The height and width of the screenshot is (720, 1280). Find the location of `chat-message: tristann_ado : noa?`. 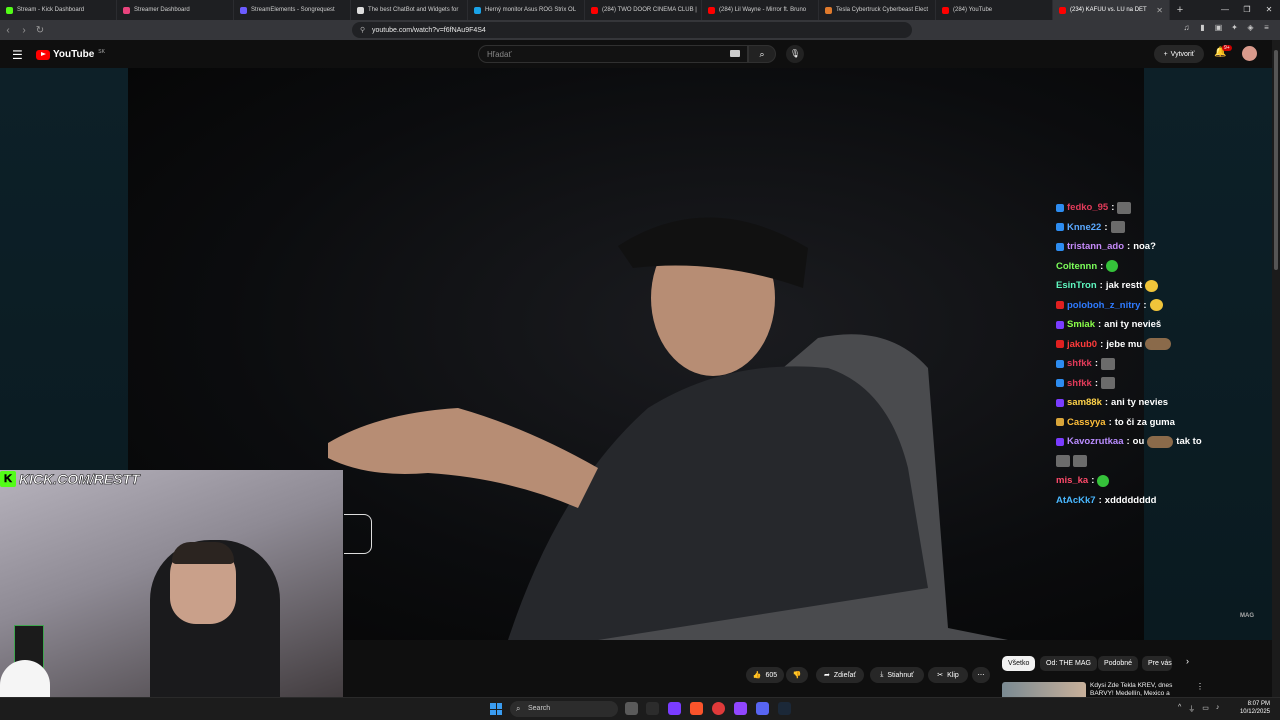

chat-message: tristann_ado : noa? is located at coordinates (1156, 247).